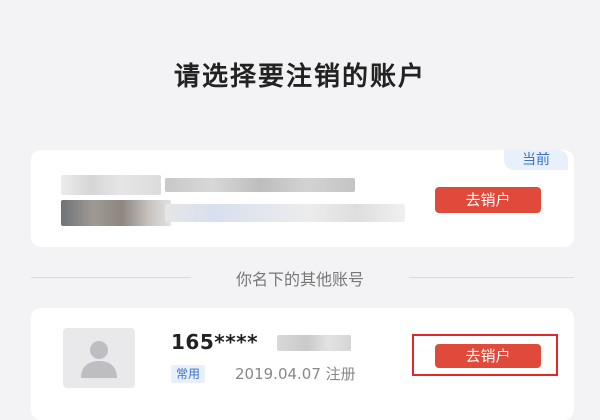  I want to click on blurred-account-image, so click(116, 213).